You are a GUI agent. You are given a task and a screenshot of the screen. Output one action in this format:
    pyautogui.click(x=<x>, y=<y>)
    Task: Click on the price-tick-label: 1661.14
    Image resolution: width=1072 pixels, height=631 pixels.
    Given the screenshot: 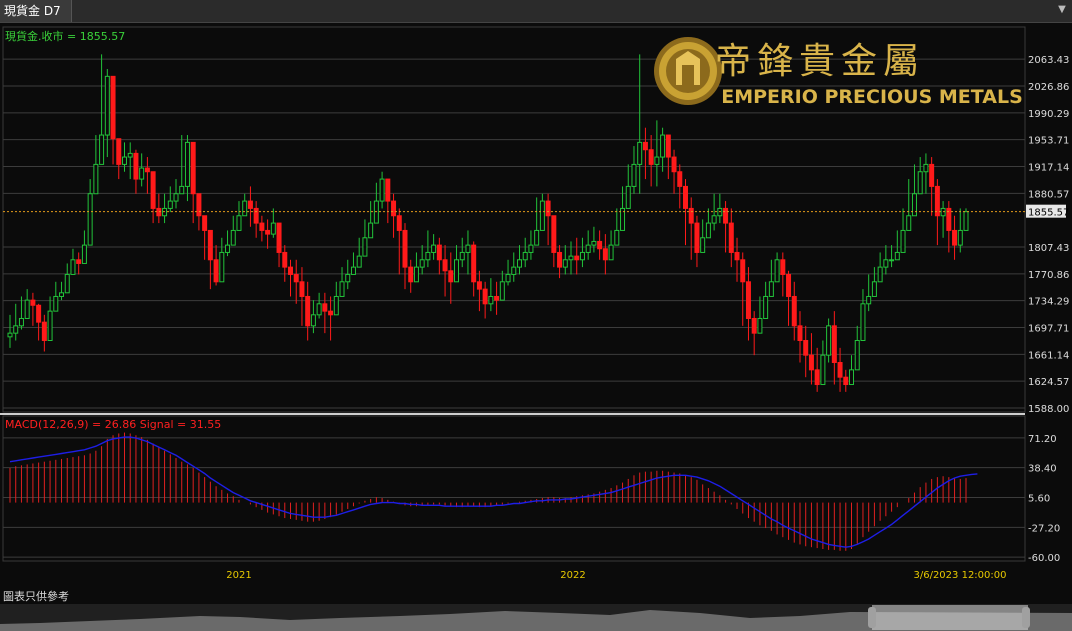 What is the action you would take?
    pyautogui.click(x=1048, y=355)
    